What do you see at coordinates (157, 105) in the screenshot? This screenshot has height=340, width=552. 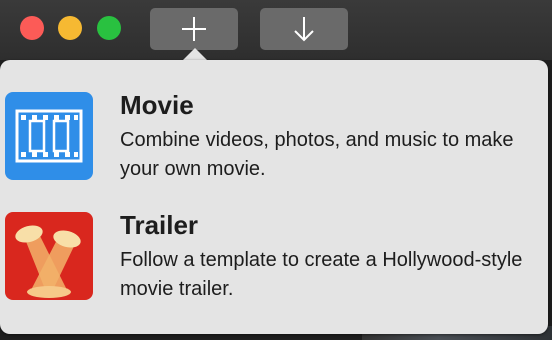 I see `movie-option-title: Movie` at bounding box center [157, 105].